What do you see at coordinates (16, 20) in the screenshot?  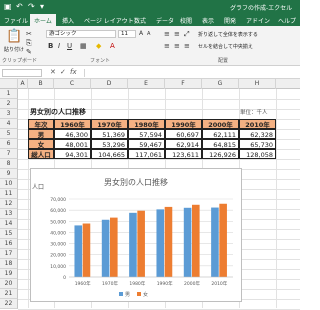 I see `tab-file: ファイル` at bounding box center [16, 20].